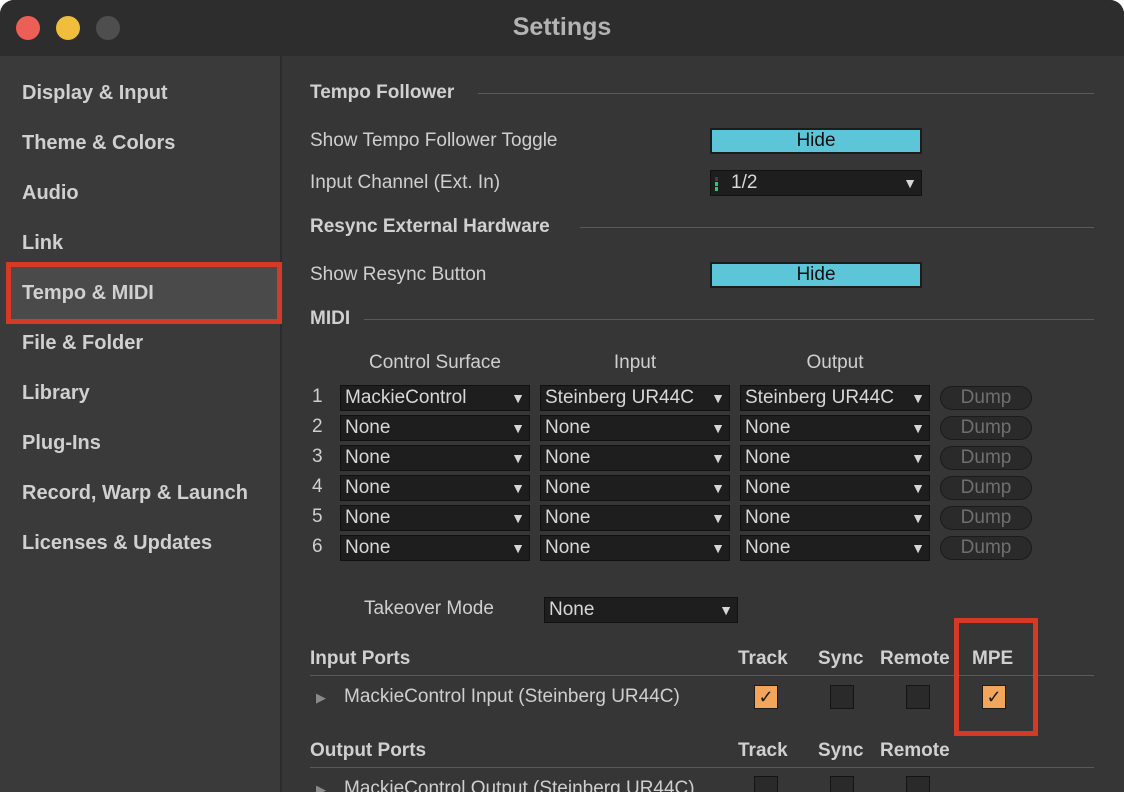 The image size is (1124, 792). Describe the element at coordinates (816, 141) in the screenshot. I see `show-tempo-follower-toggle-button: Hide` at that location.